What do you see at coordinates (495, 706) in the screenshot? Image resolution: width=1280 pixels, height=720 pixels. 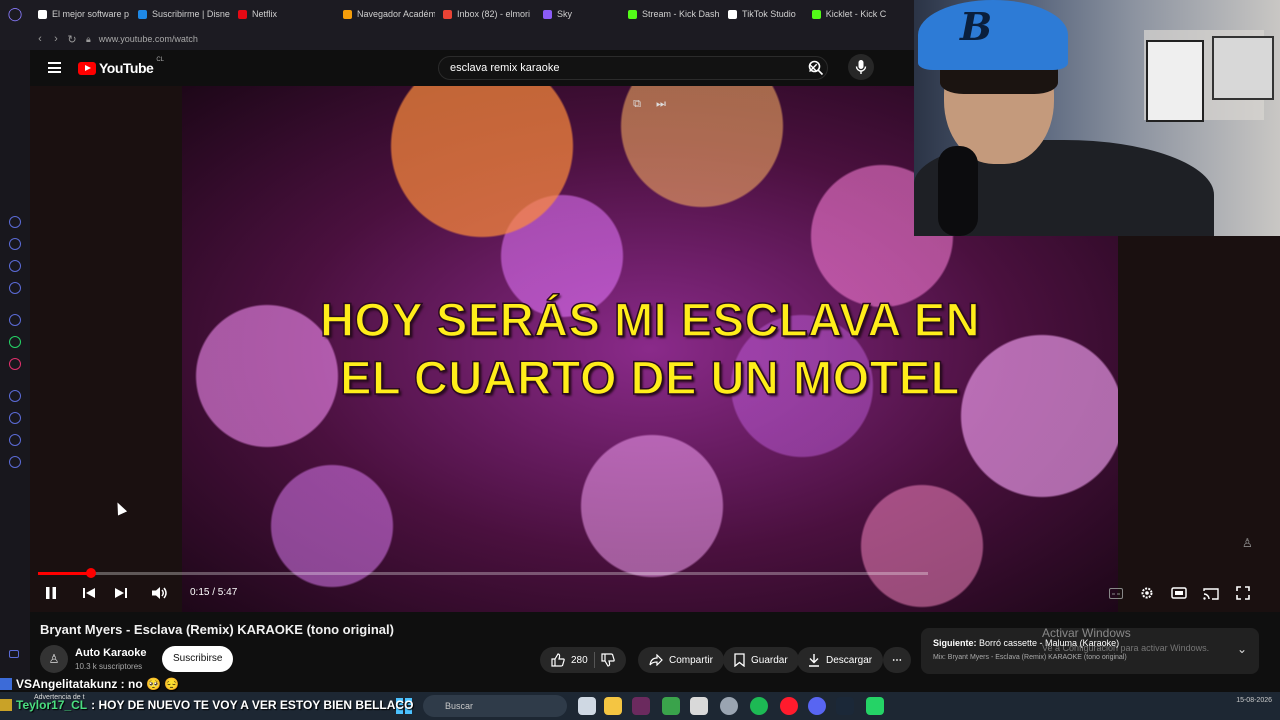 I see `taskbar-search-input: Buscar` at bounding box center [495, 706].